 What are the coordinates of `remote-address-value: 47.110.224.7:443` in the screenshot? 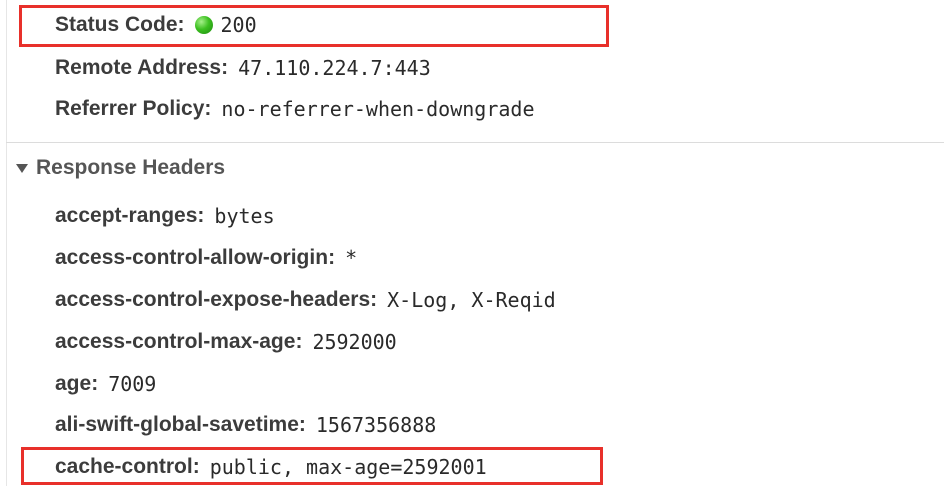 It's located at (334, 68).